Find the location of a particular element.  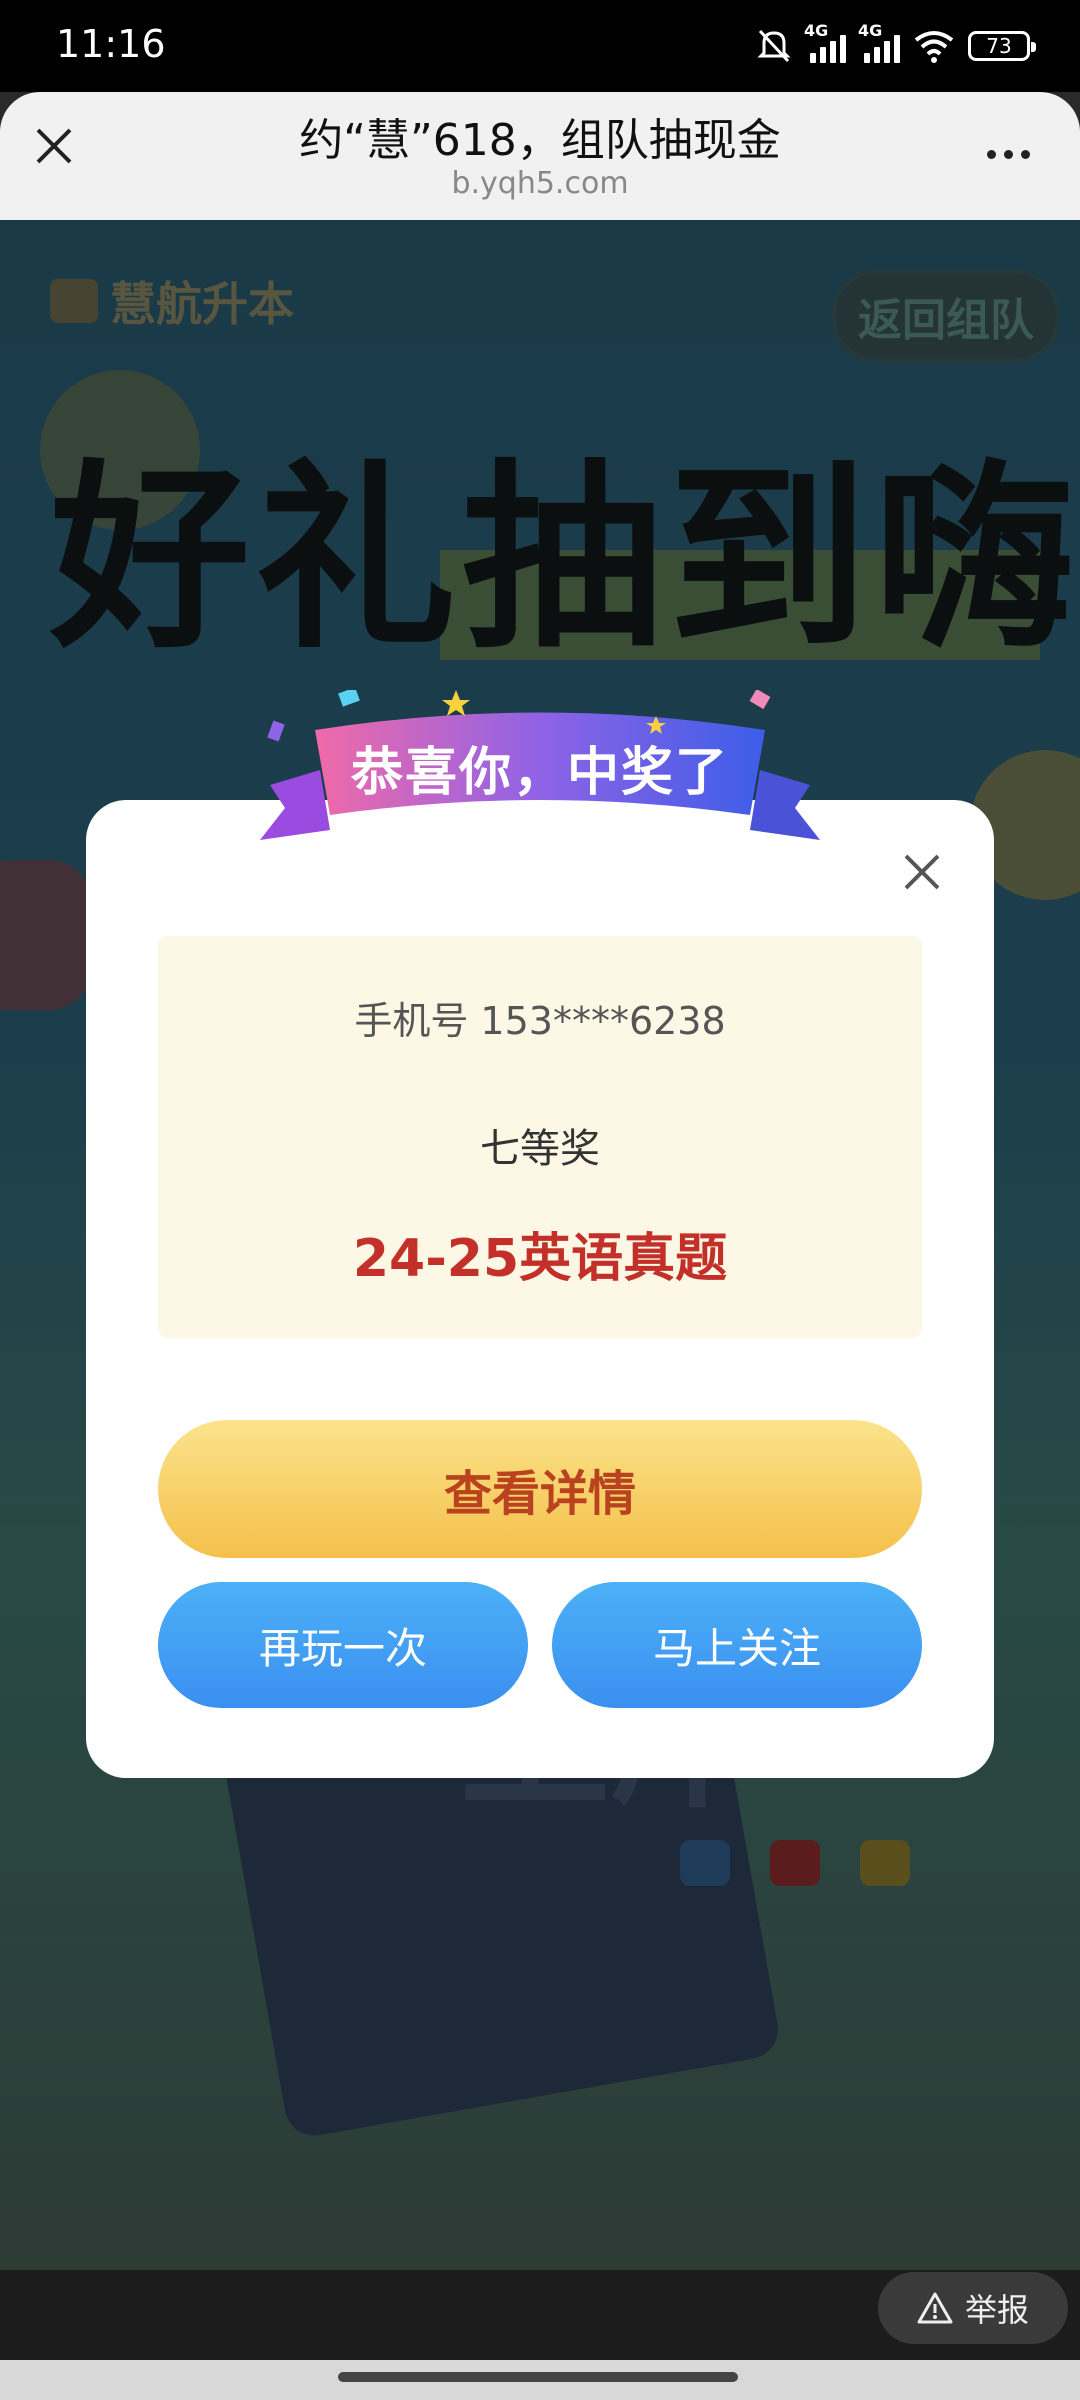

brand-name: 慧航升本 is located at coordinates (202, 304).